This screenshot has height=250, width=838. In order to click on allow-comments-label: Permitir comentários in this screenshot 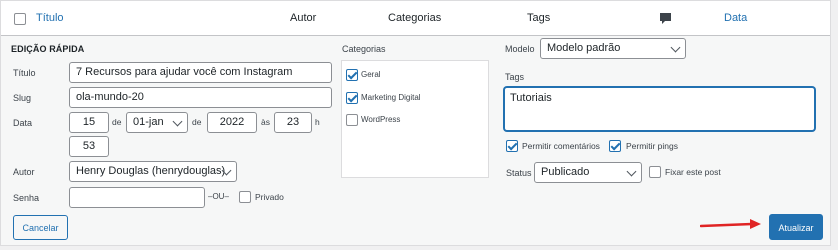, I will do `click(561, 146)`.